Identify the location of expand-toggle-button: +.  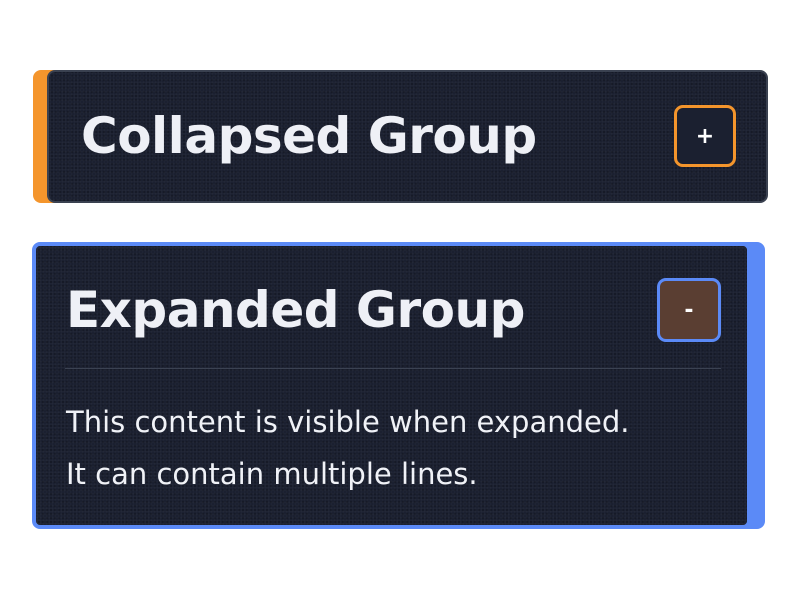
(705, 136).